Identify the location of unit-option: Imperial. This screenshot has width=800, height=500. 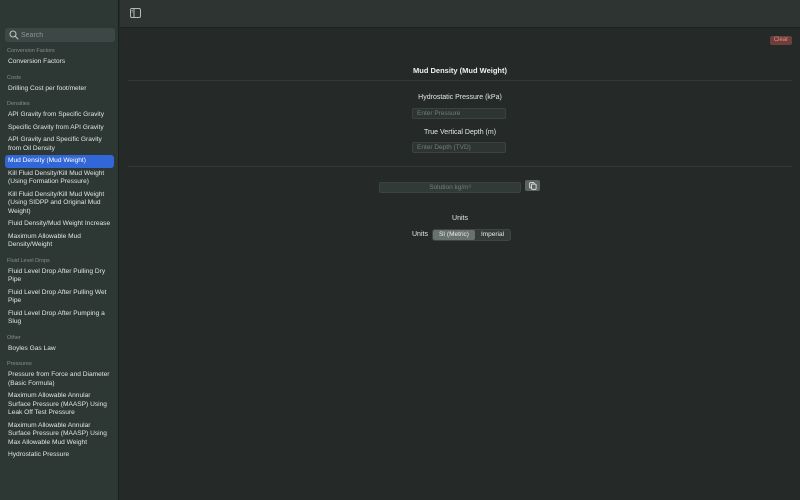
(492, 235).